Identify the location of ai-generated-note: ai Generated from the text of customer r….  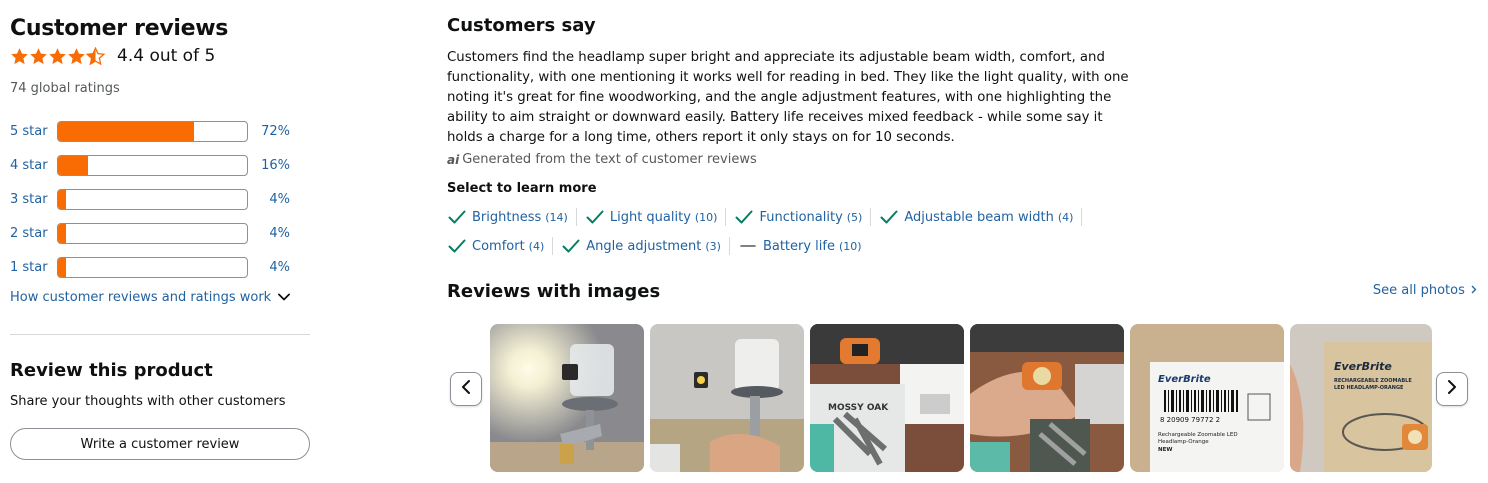
(602, 159).